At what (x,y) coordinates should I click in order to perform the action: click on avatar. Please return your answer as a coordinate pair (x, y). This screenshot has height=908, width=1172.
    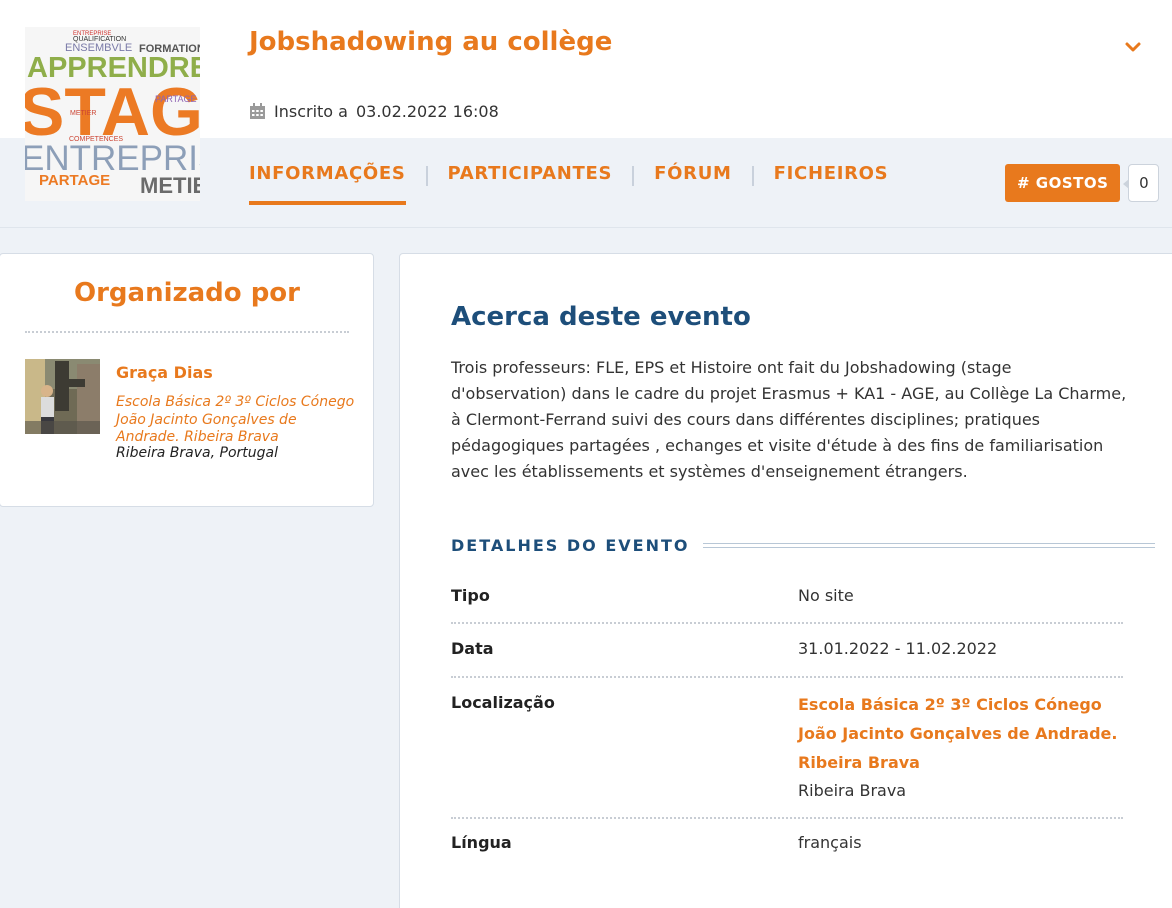
    Looking at the image, I should click on (62, 396).